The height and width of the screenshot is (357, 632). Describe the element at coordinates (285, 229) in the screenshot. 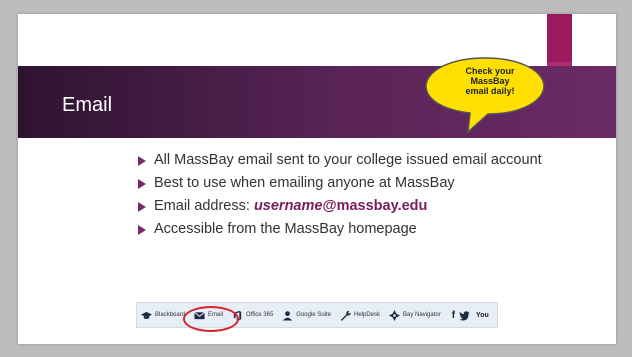

I see `bullet-text: Accessible from the MassBay homepage` at that location.